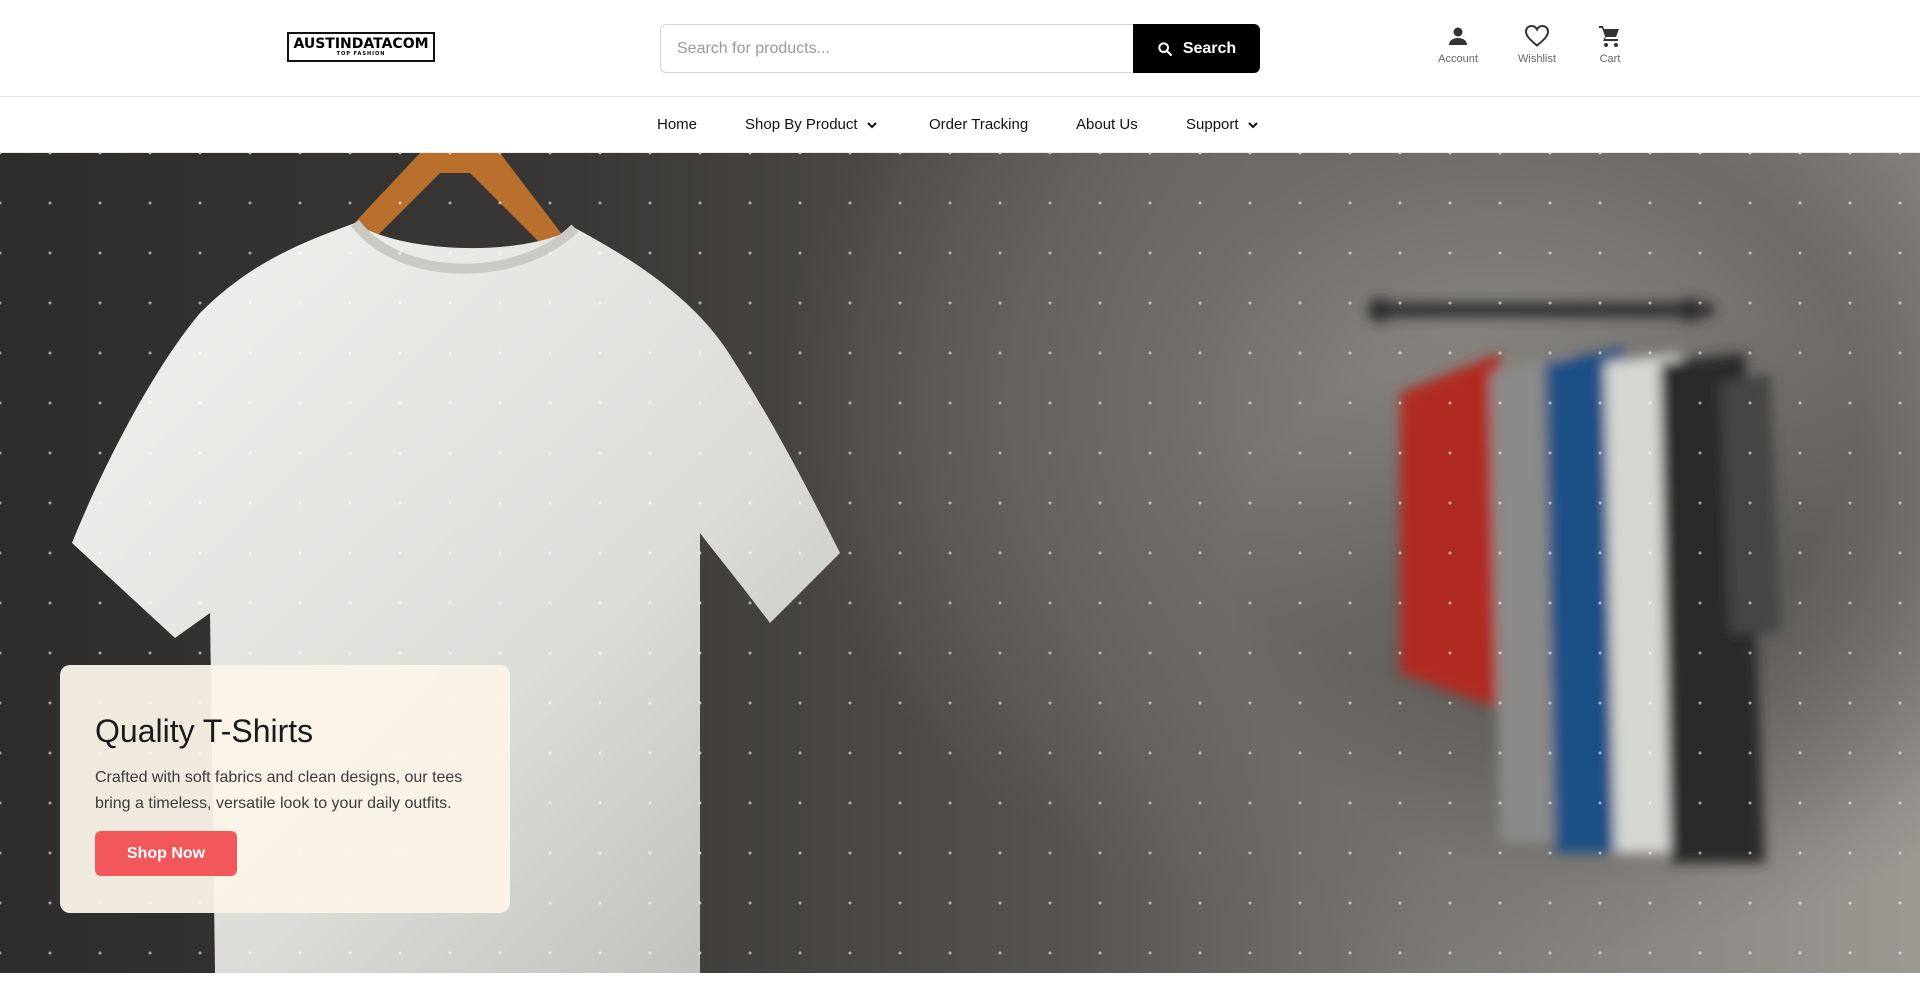 The width and height of the screenshot is (1920, 993). I want to click on promo-title: Quality T-Shirts, so click(204, 731).